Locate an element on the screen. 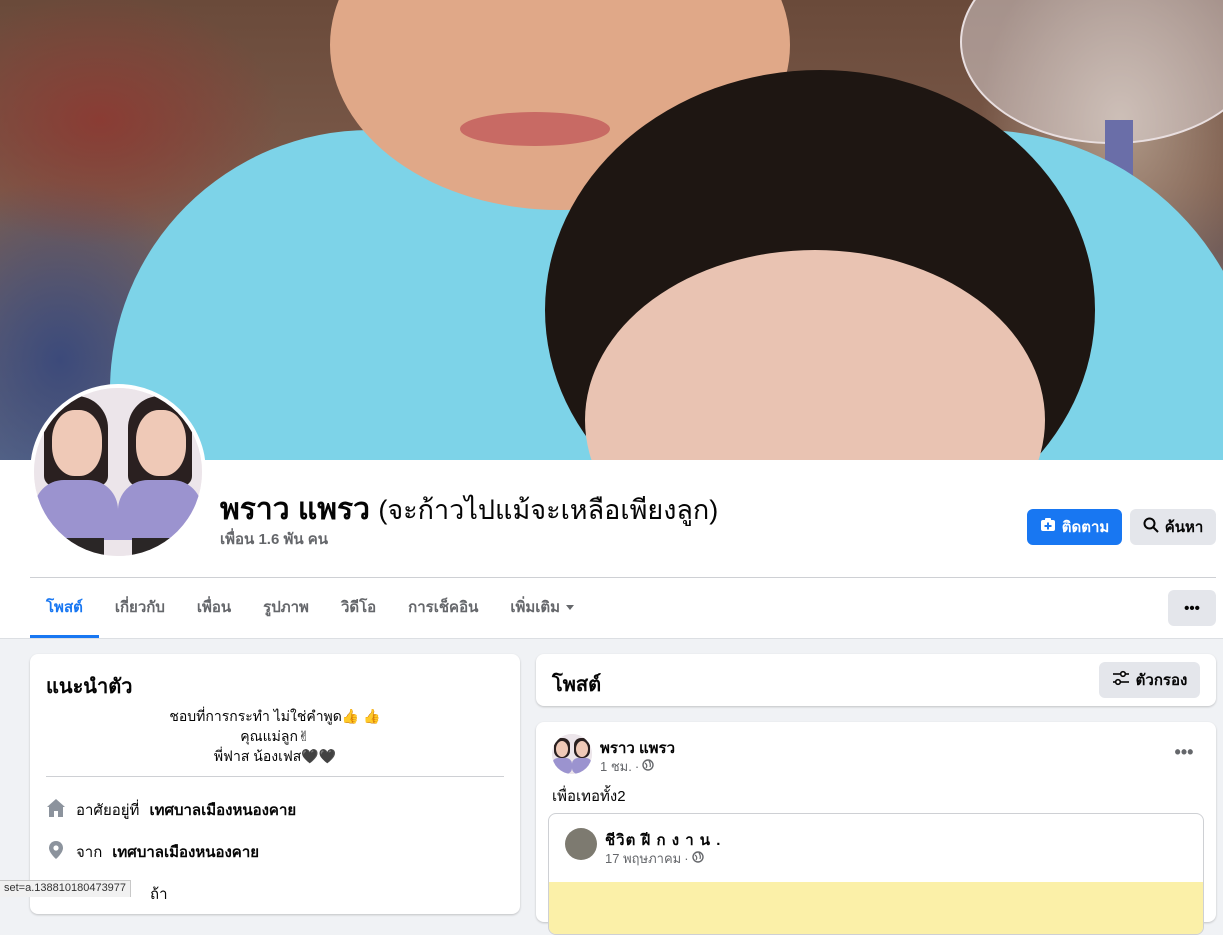 This screenshot has width=1223, height=935. post-meta: 1 ชม. · is located at coordinates (627, 766).